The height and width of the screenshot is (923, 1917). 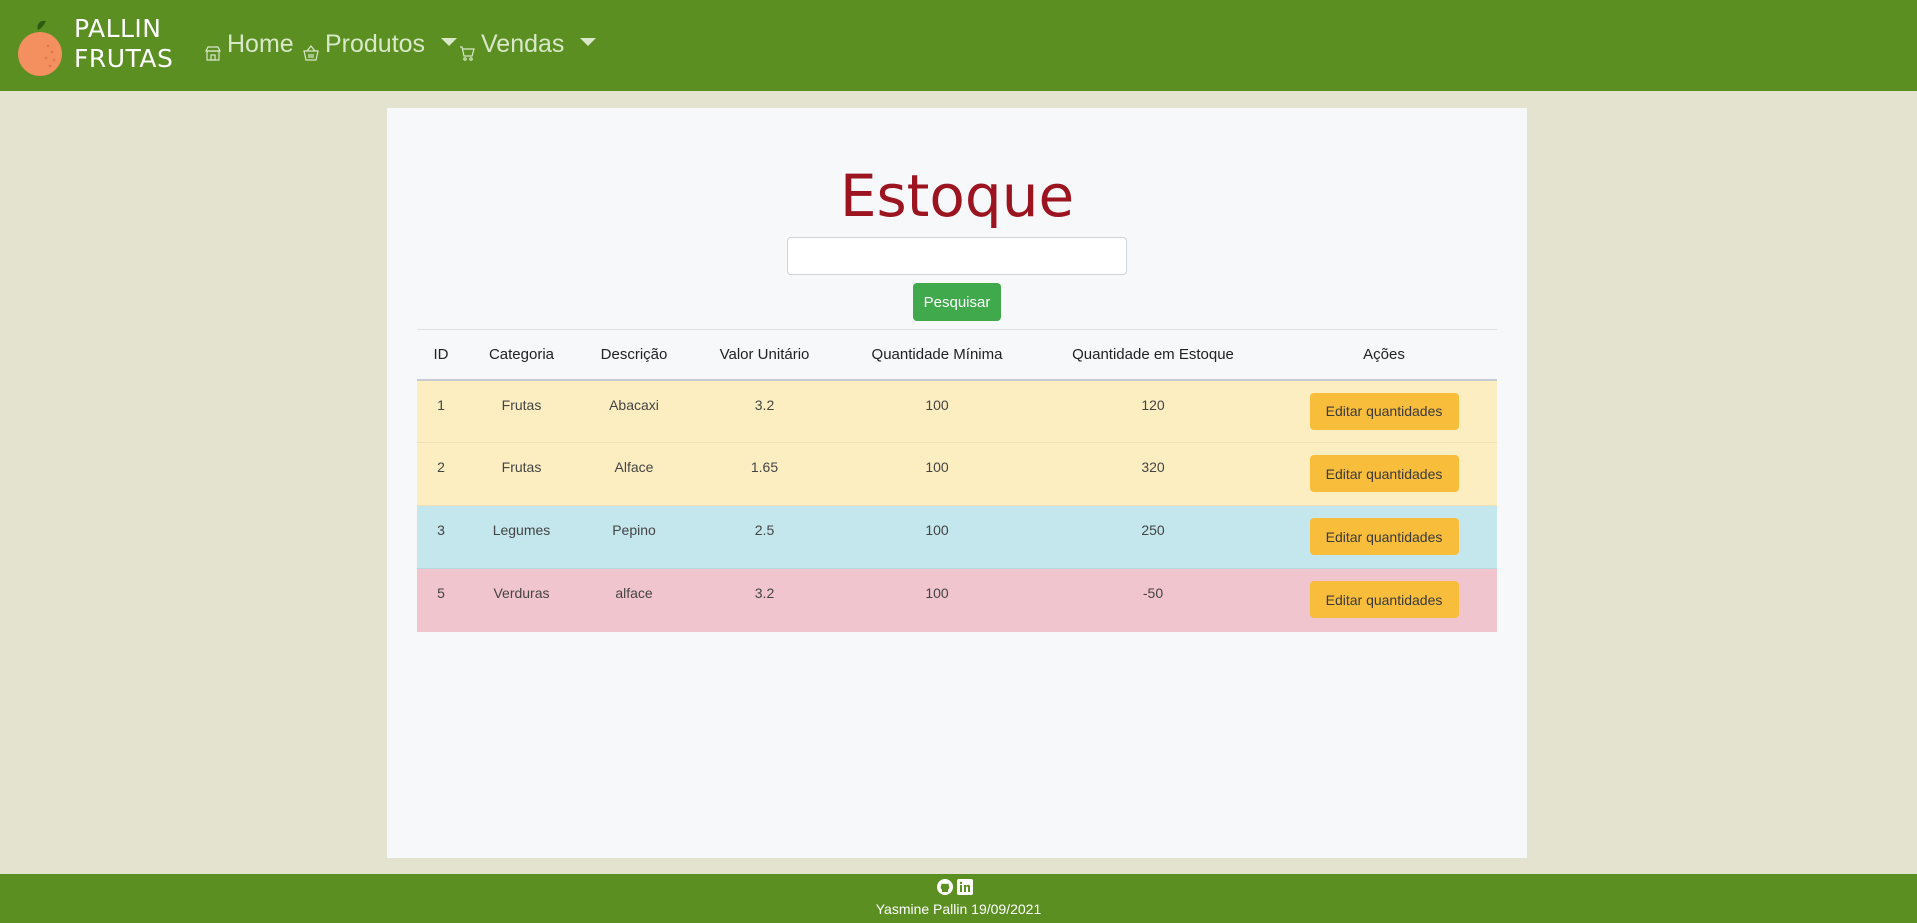 What do you see at coordinates (958, 898) in the screenshot?
I see `footer: Yasmine Pallin 19/09/2021` at bounding box center [958, 898].